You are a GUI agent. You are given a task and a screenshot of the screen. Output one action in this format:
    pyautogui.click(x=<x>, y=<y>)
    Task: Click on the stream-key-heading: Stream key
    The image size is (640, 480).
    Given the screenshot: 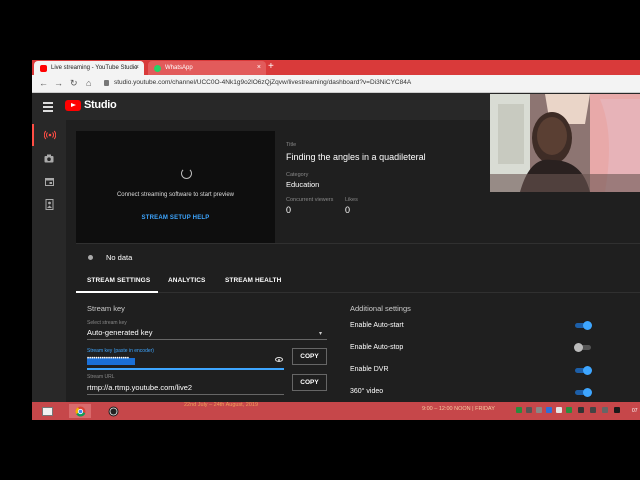 What is the action you would take?
    pyautogui.click(x=106, y=308)
    